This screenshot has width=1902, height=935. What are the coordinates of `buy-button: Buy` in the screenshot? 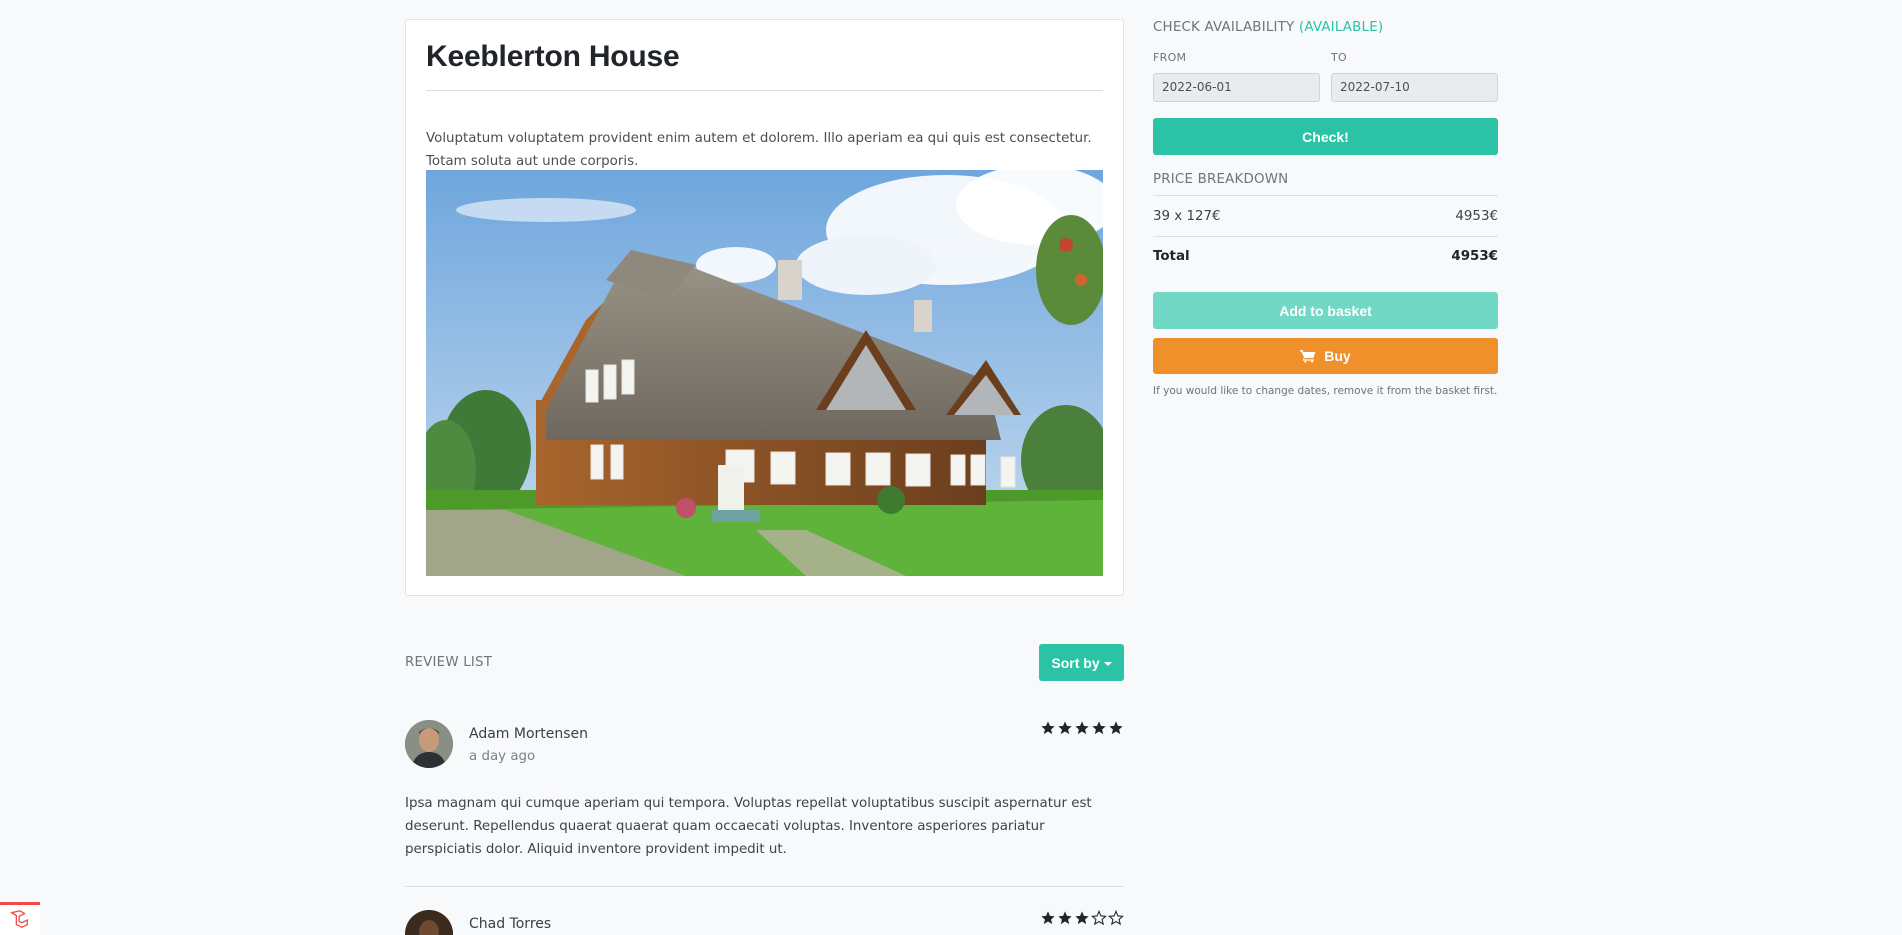 It's located at (1325, 356).